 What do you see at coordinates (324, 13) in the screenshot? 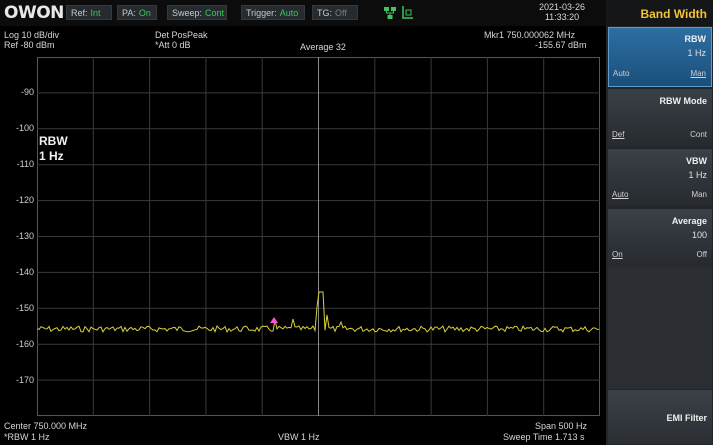
I see `tg-label: TG:` at bounding box center [324, 13].